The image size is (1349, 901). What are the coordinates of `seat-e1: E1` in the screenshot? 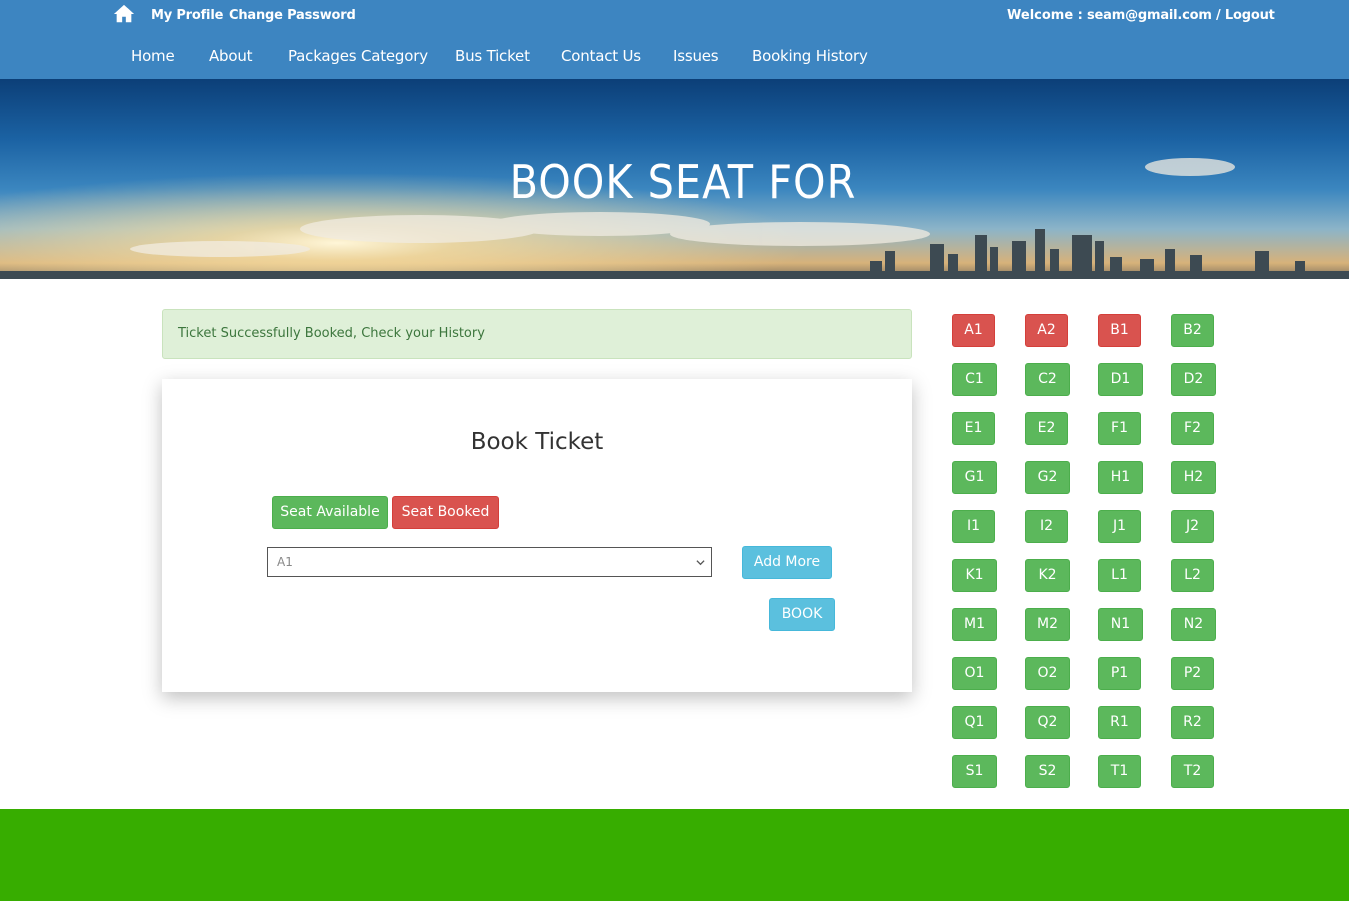 It's located at (973, 428).